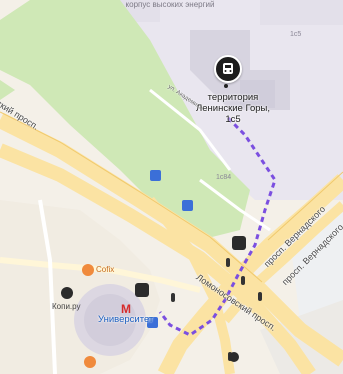 The height and width of the screenshot is (374, 343). I want to click on pin-point, so click(226, 86).